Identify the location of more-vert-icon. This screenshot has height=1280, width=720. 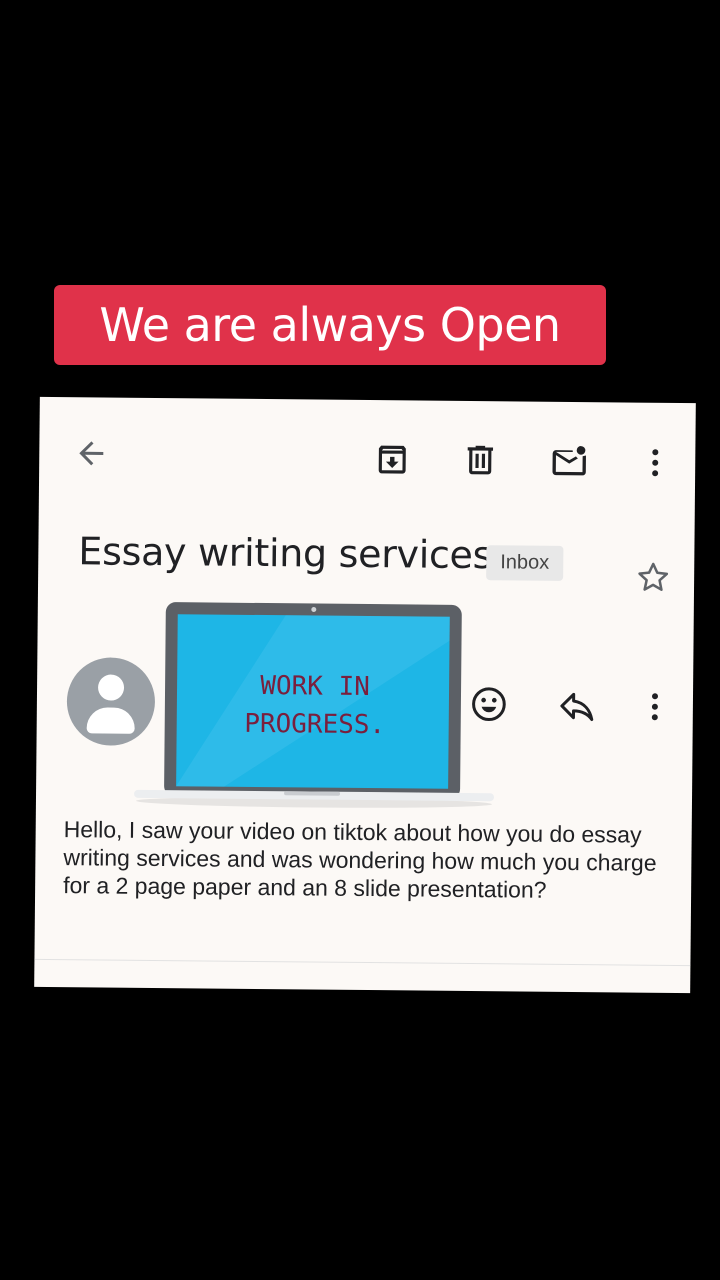
(655, 463).